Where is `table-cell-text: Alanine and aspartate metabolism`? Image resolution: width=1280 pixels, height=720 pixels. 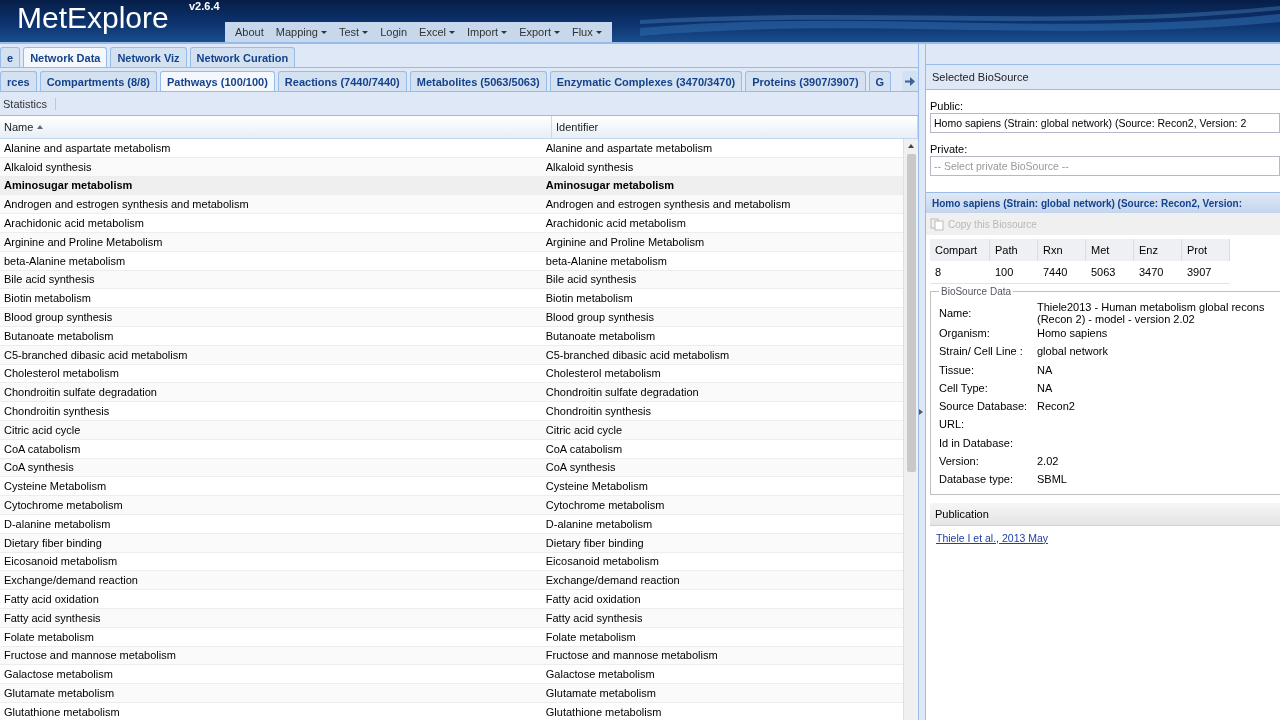
table-cell-text: Alanine and aspartate metabolism is located at coordinates (629, 147).